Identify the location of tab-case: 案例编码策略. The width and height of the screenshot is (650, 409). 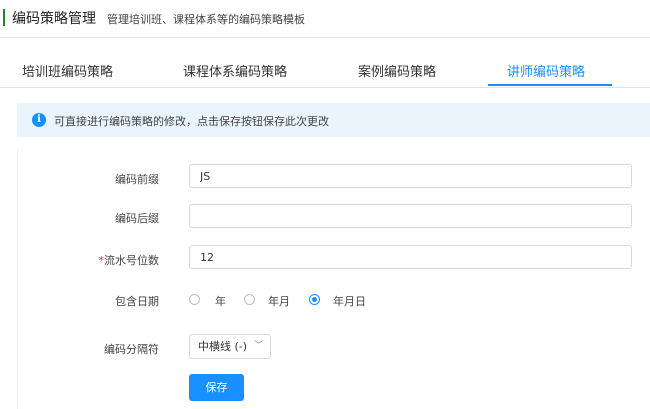
(397, 70).